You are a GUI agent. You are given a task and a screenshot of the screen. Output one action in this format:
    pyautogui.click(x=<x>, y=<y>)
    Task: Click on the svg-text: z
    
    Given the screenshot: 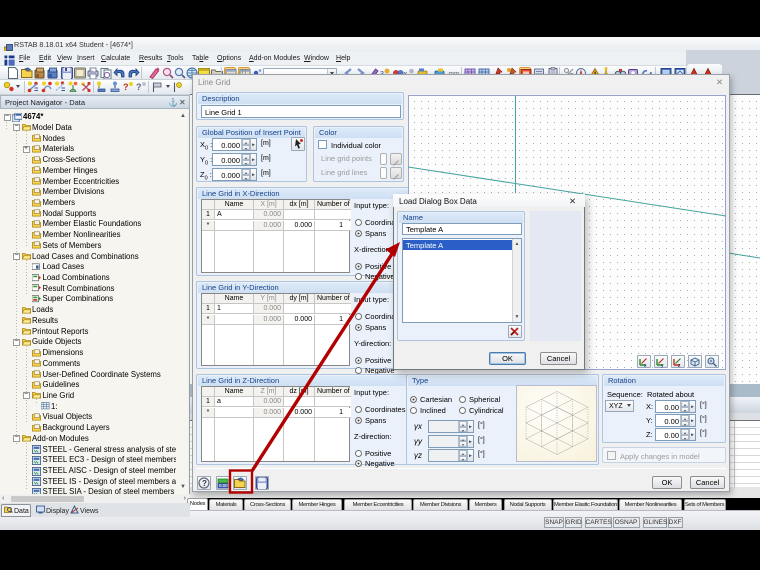 What is the action you would take?
    pyautogui.click(x=679, y=365)
    